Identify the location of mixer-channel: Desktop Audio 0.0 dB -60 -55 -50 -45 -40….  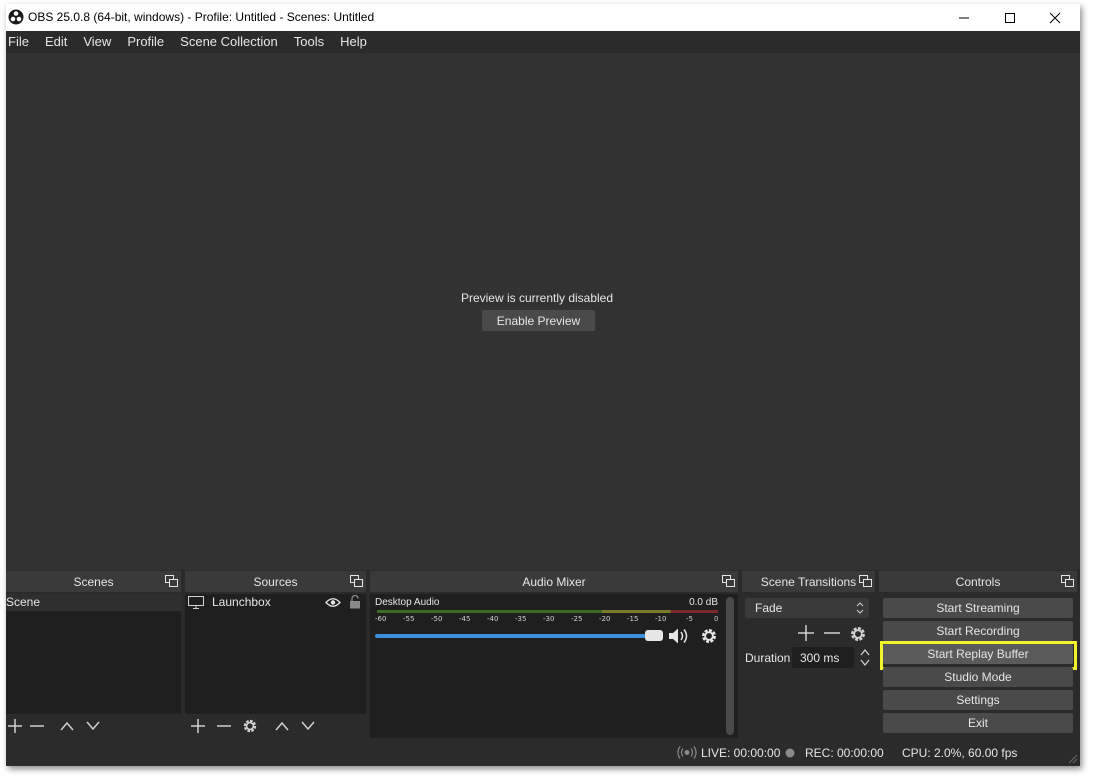
(546, 624).